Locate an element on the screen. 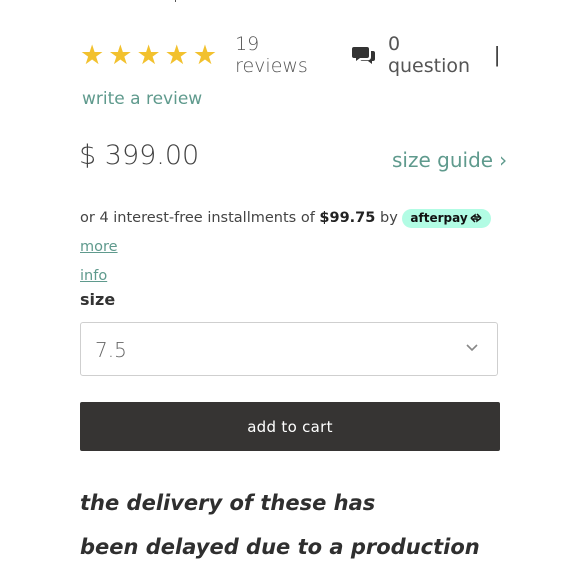 Image resolution: width=580 pixels, height=580 pixels. notice-line: the delivery of these has is located at coordinates (228, 503).